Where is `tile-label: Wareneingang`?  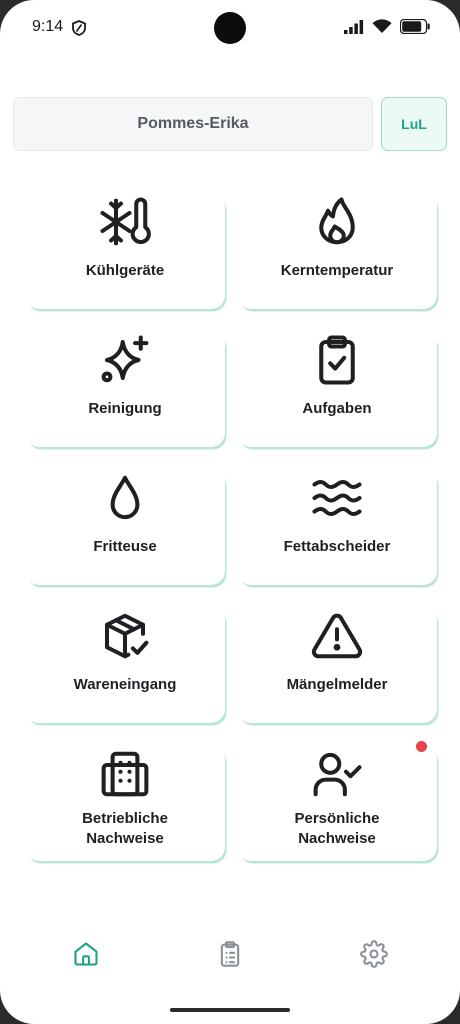 tile-label: Wareneingang is located at coordinates (125, 684).